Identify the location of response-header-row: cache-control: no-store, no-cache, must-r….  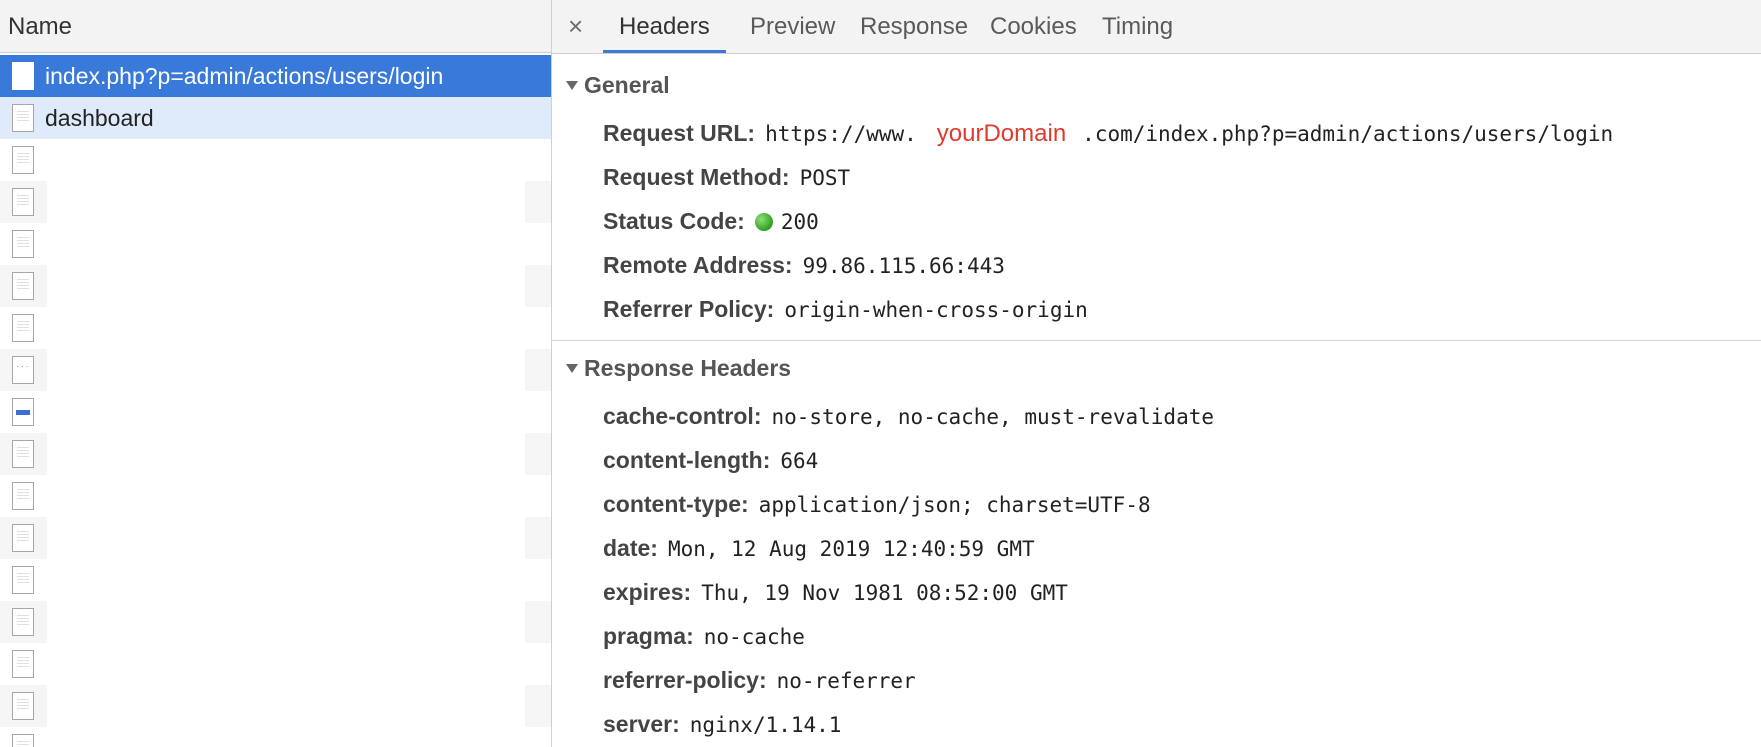
(908, 416).